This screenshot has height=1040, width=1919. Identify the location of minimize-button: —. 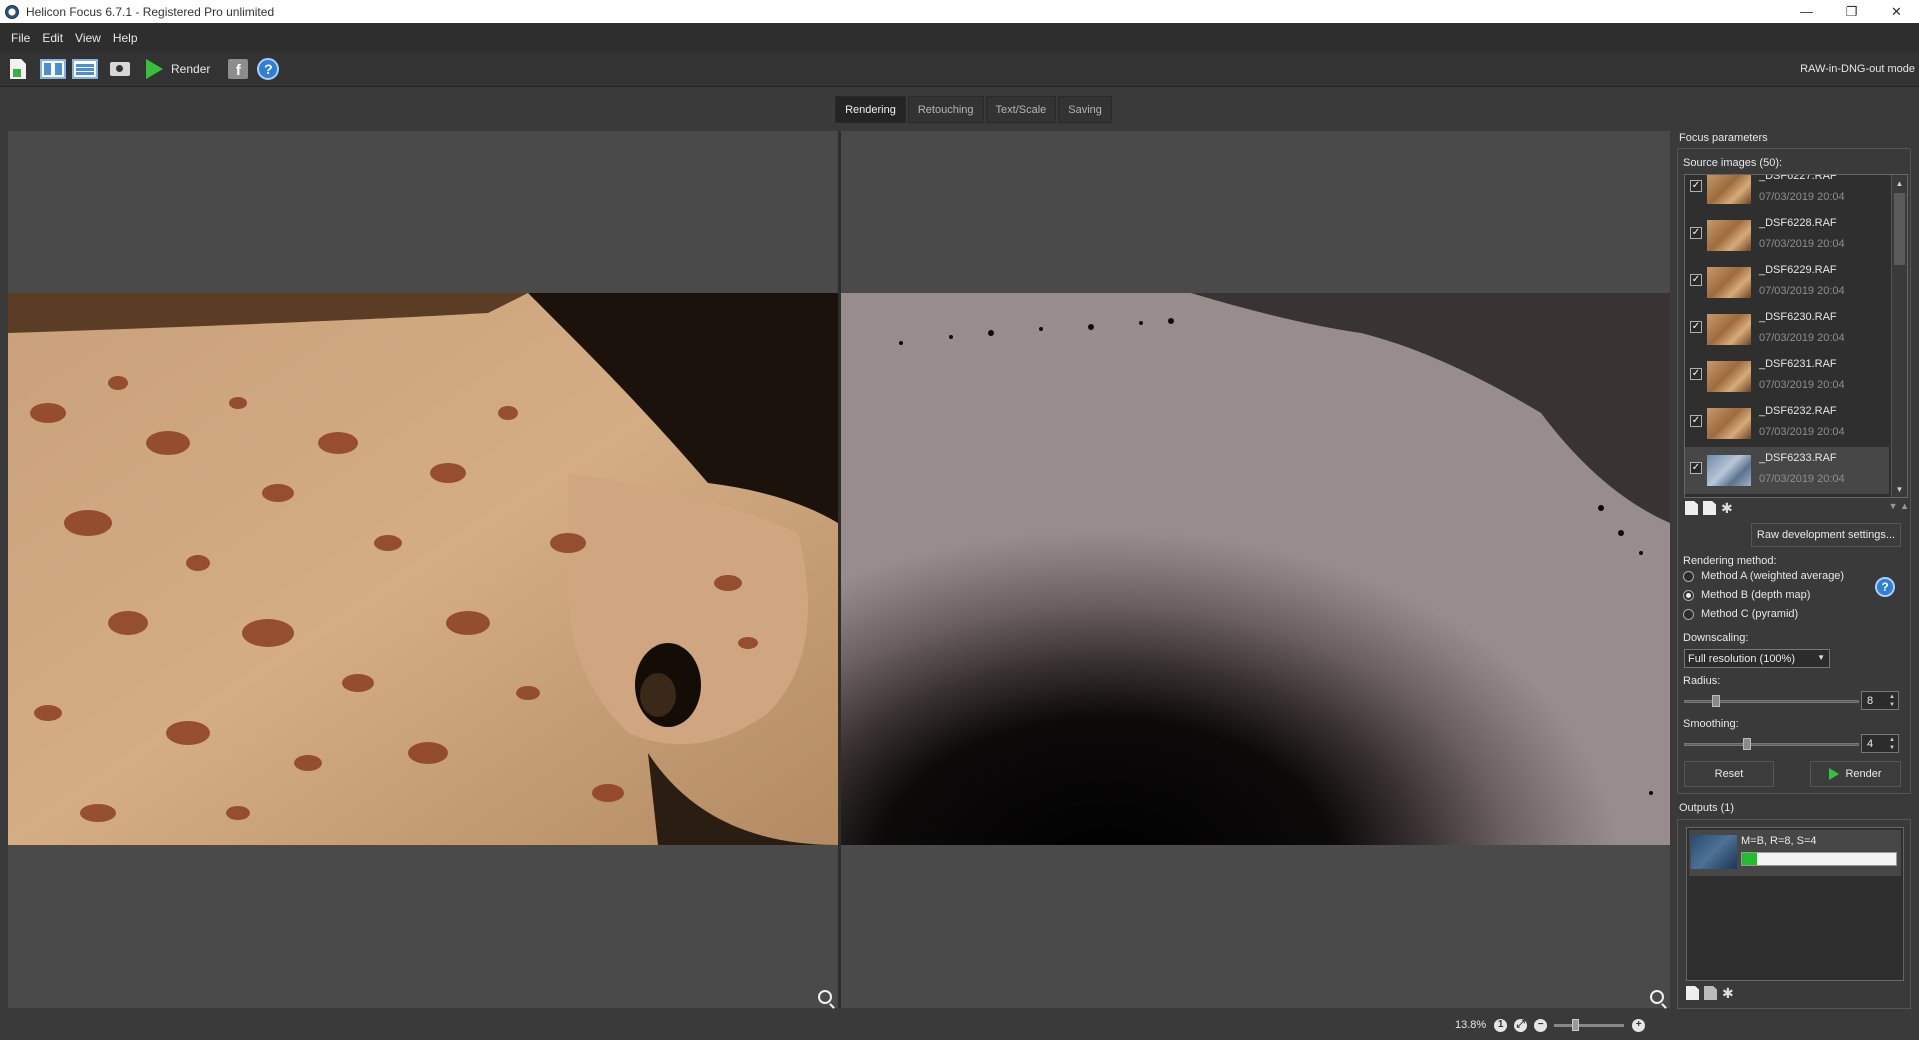
(1806, 11).